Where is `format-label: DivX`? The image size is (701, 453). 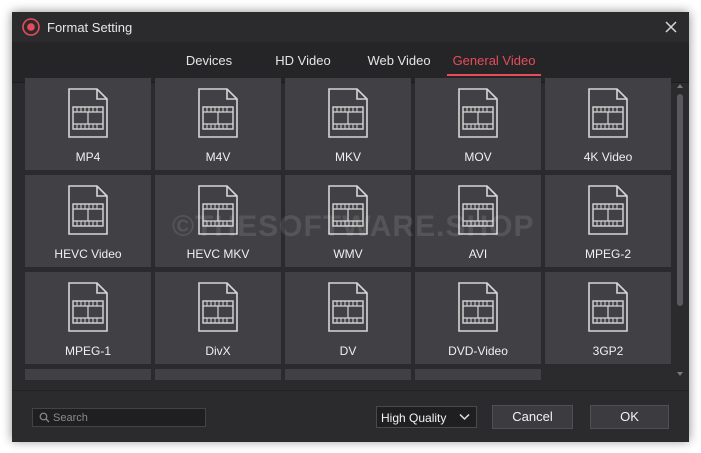
format-label: DivX is located at coordinates (218, 351).